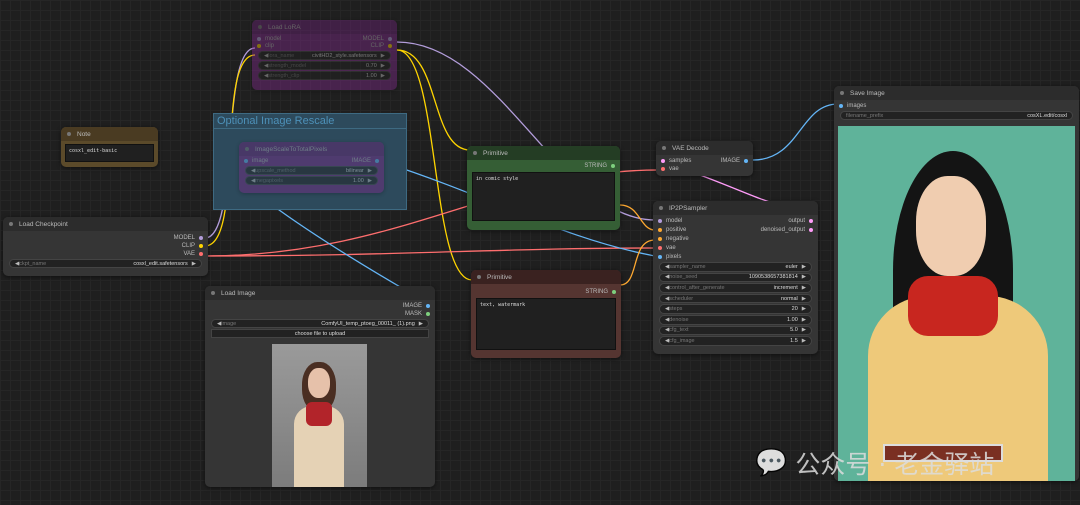 The image size is (1080, 505). Describe the element at coordinates (771, 463) in the screenshot. I see `wechat-icon: 💬` at that location.